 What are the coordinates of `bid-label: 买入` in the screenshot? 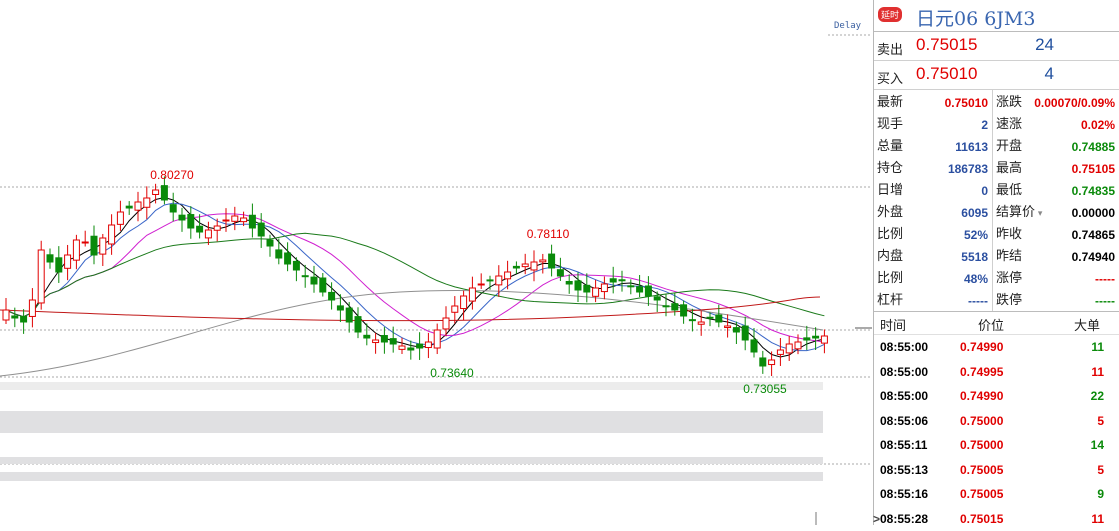 It's located at (890, 77).